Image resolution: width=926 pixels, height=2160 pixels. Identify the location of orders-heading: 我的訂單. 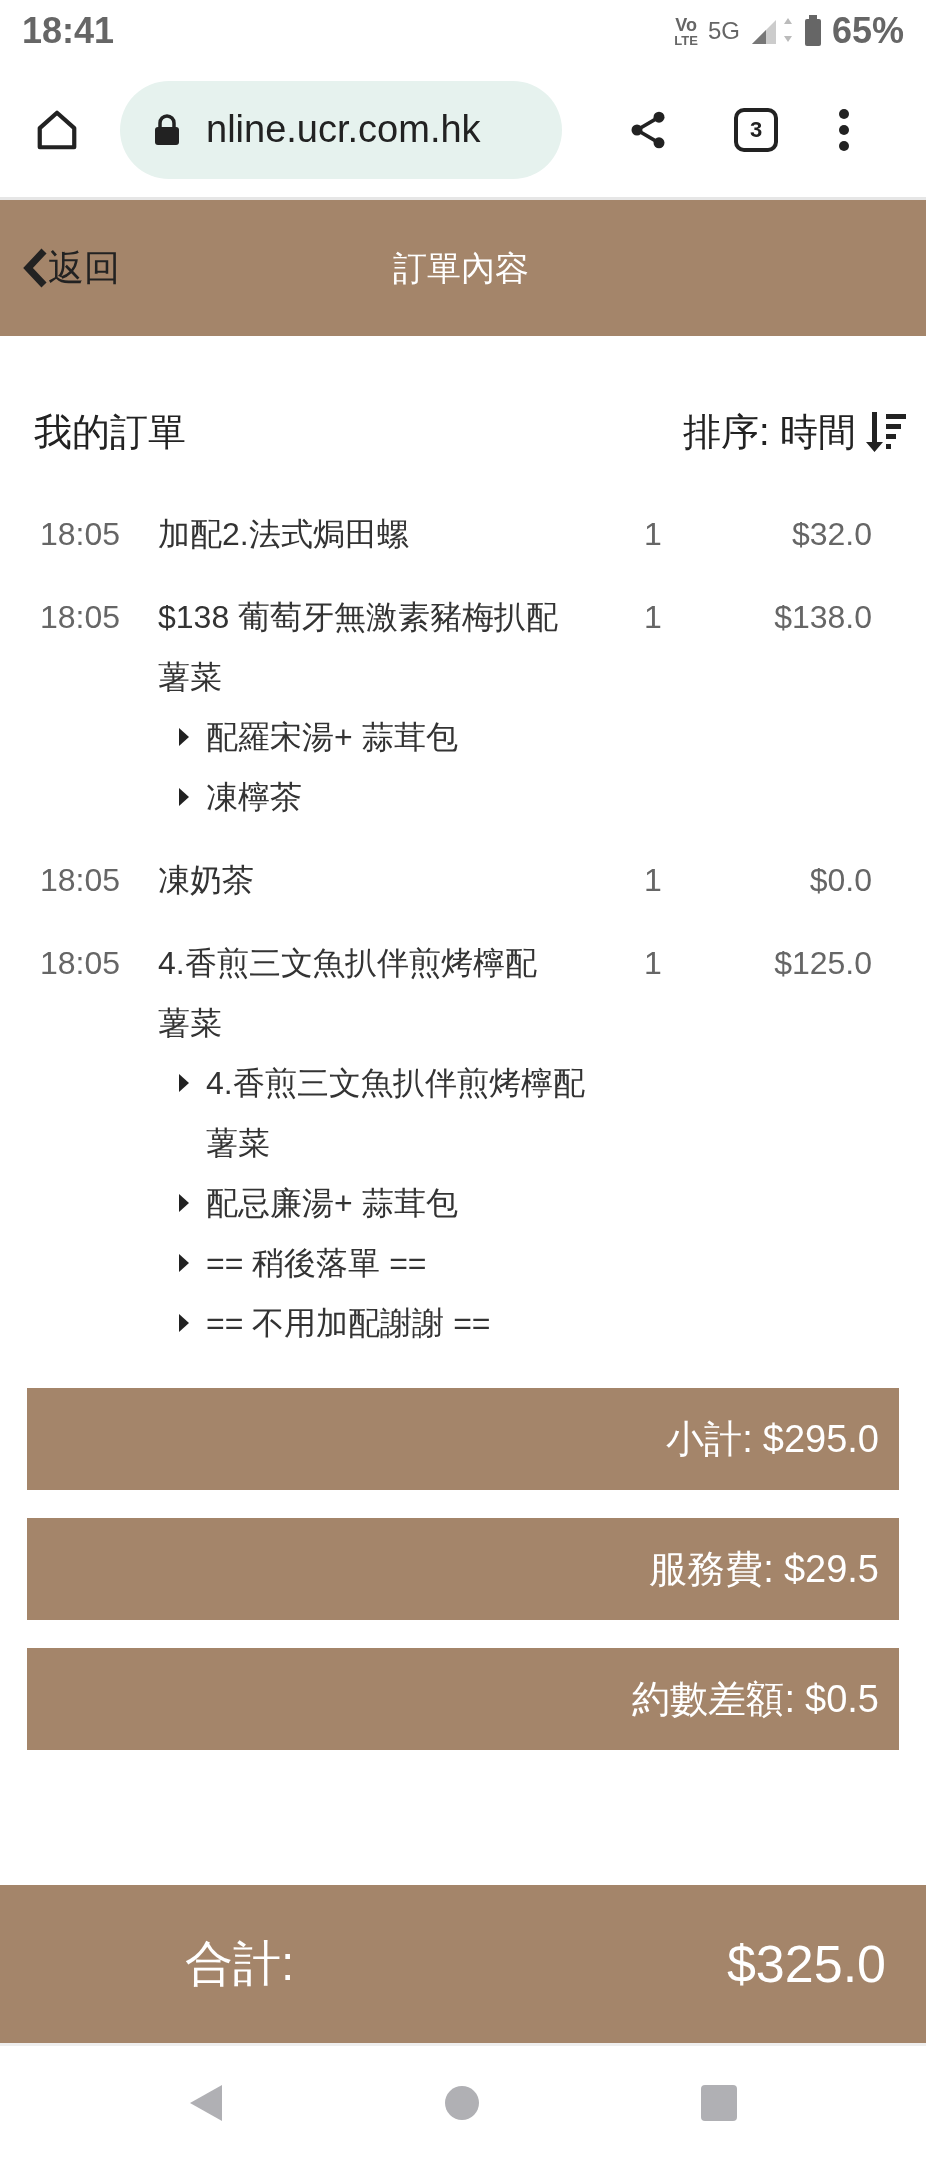
(110, 432).